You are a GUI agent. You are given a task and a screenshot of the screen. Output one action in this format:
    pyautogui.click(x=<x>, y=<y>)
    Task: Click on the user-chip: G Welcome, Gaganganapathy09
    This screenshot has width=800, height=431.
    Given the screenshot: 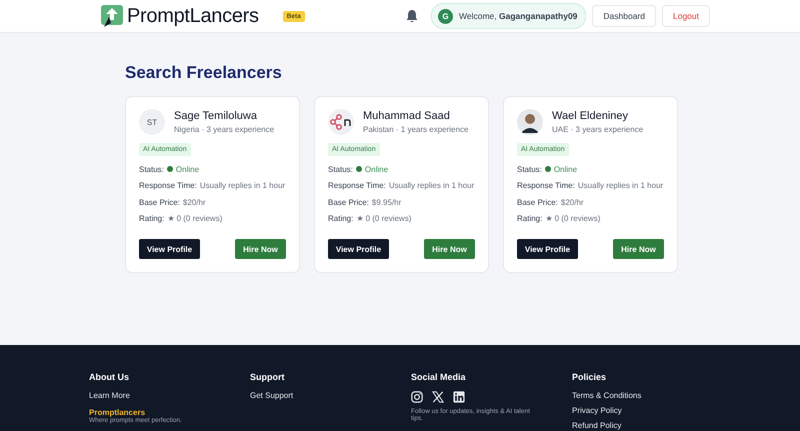 What is the action you would take?
    pyautogui.click(x=508, y=16)
    